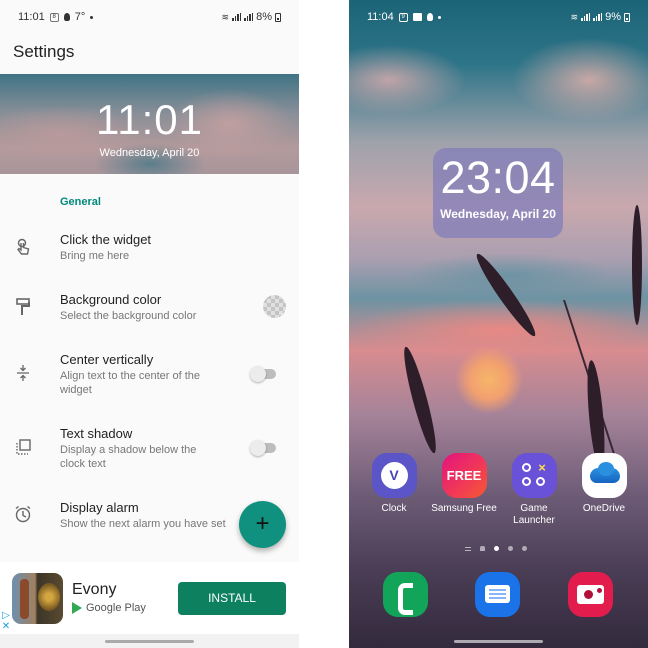  Describe the element at coordinates (23, 247) in the screenshot. I see `touch-icon` at that location.